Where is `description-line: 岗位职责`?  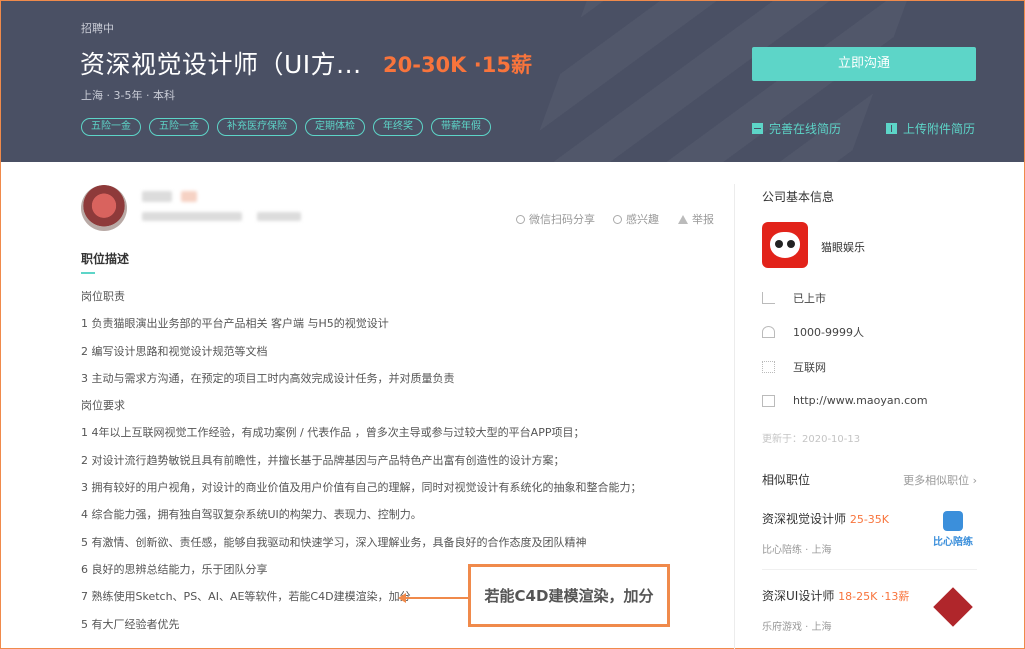
description-line: 岗位职责 is located at coordinates (103, 296).